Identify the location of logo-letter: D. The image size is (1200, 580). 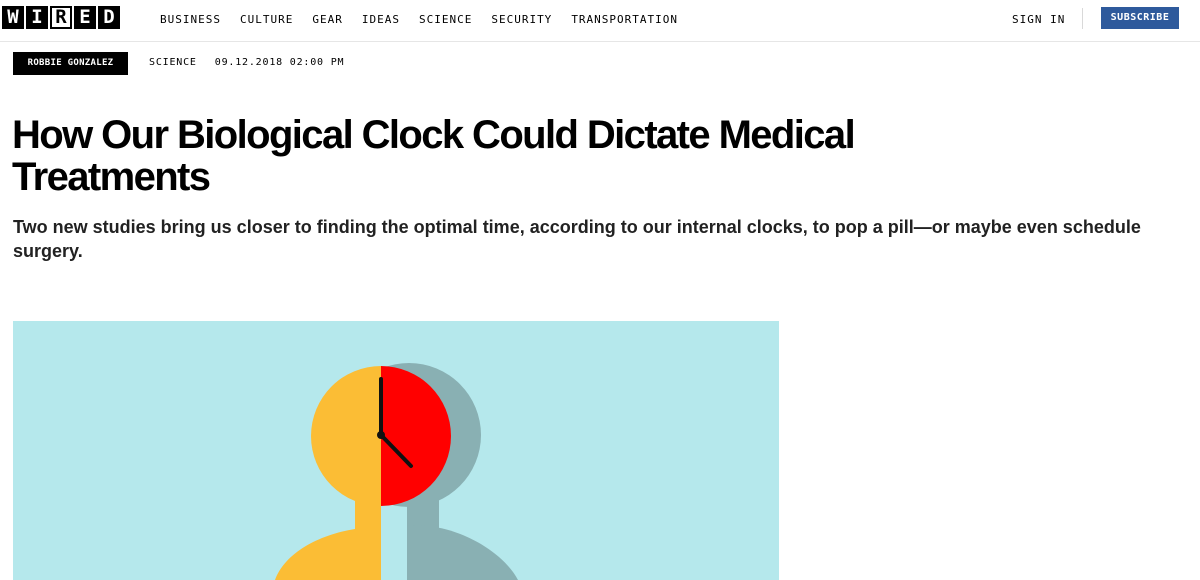
(109, 17).